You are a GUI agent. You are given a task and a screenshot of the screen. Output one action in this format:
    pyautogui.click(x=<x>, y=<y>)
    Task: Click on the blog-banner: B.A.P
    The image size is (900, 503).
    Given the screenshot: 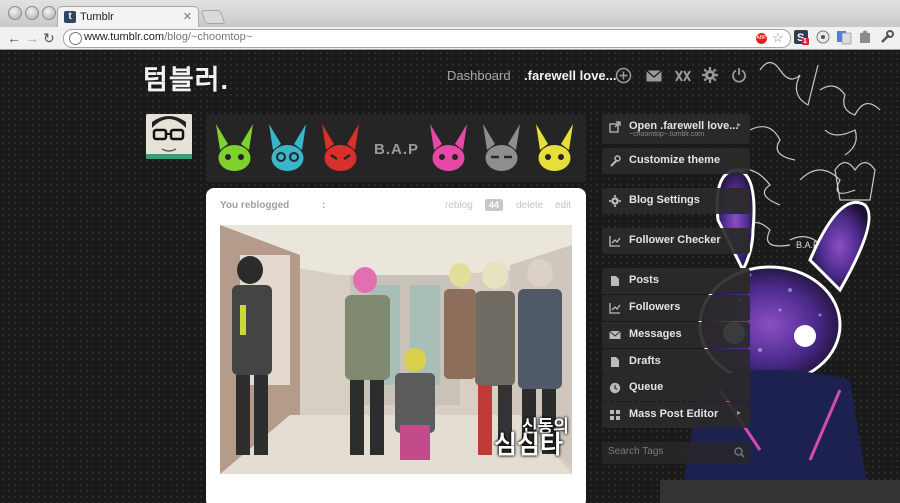 What is the action you would take?
    pyautogui.click(x=396, y=148)
    